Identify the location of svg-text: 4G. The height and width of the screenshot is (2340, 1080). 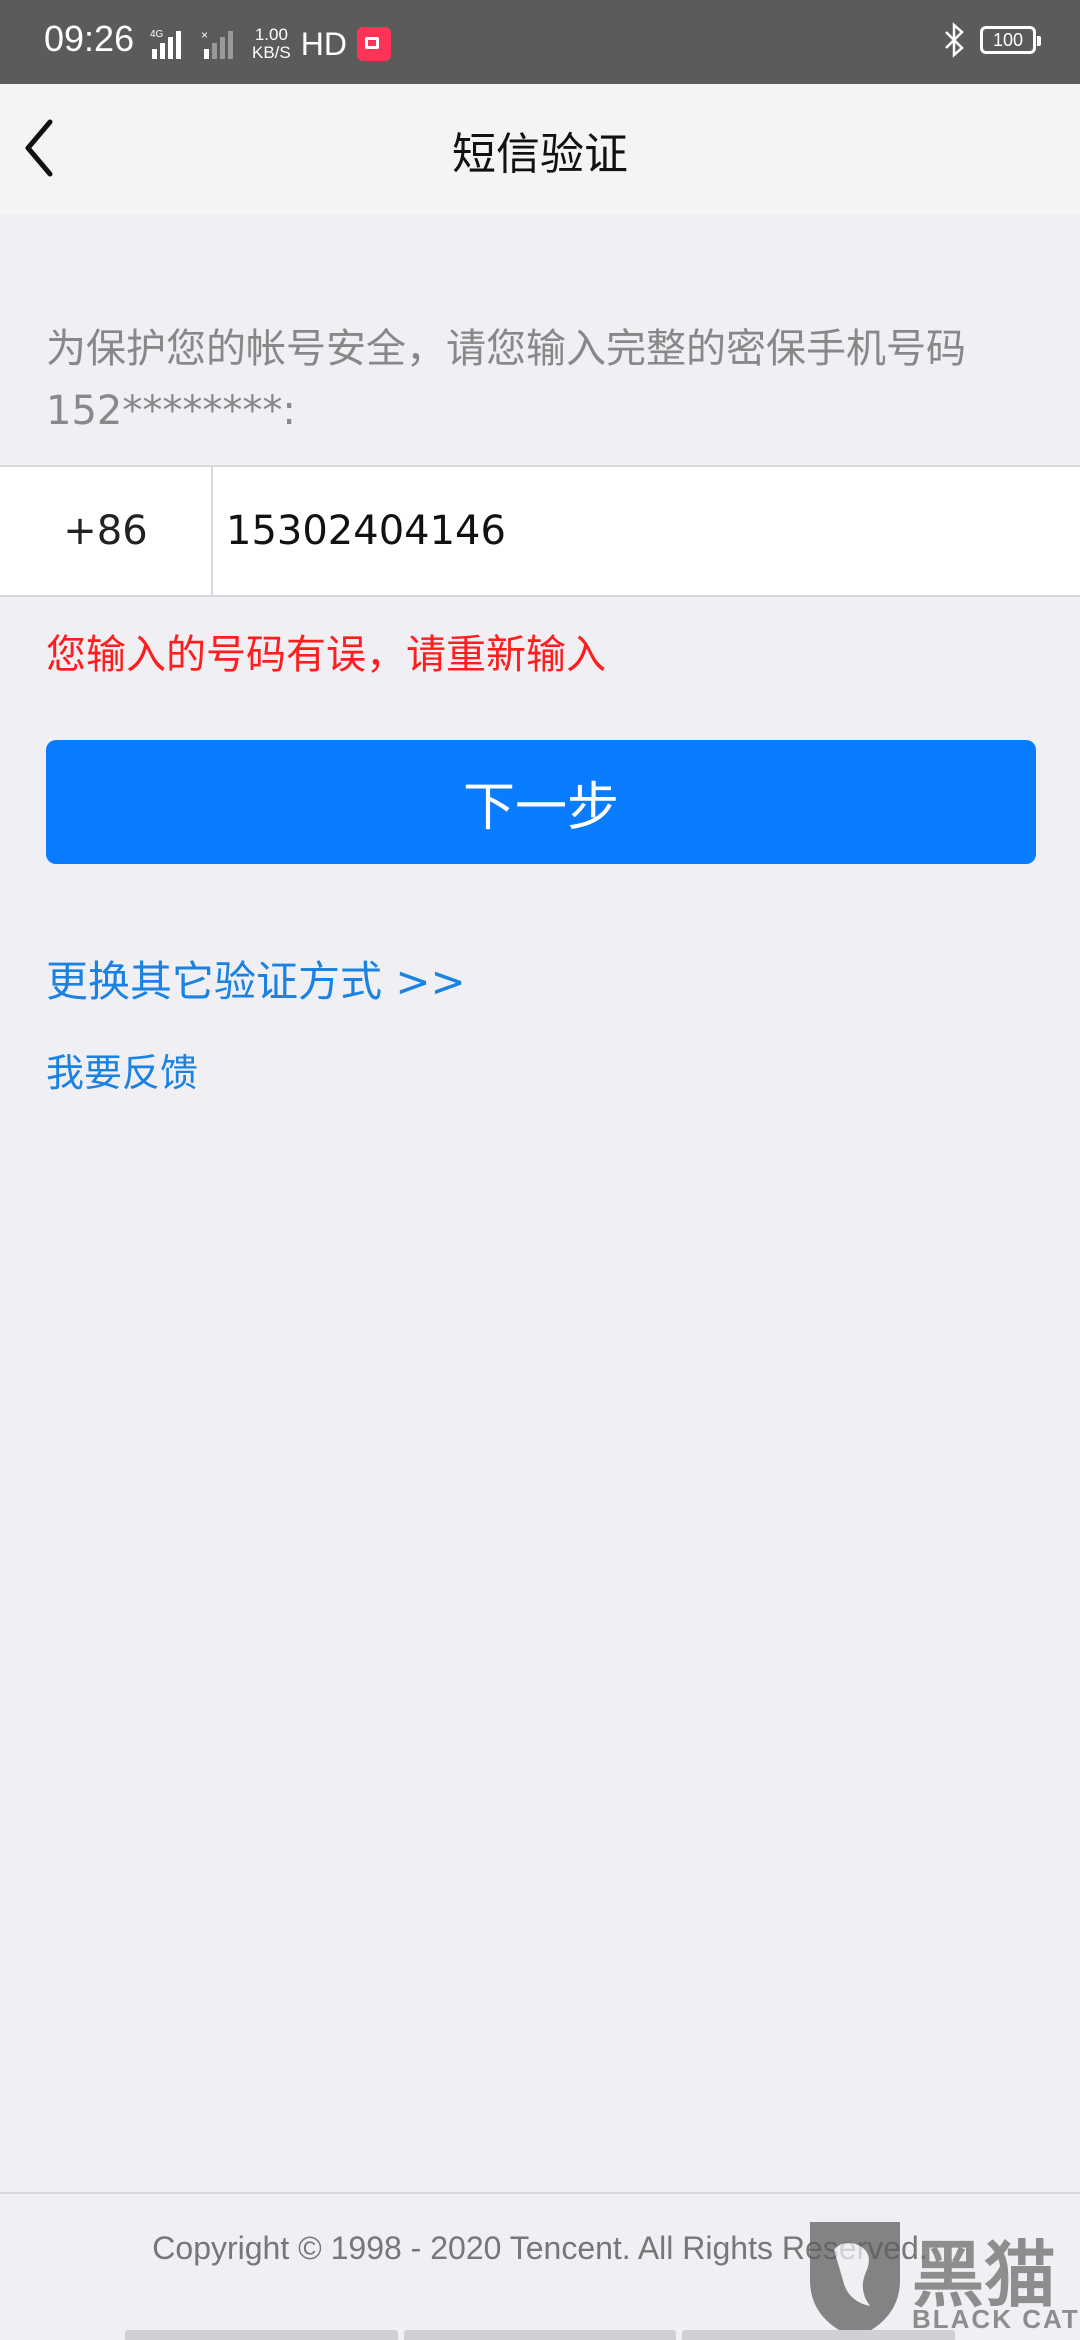
(157, 34).